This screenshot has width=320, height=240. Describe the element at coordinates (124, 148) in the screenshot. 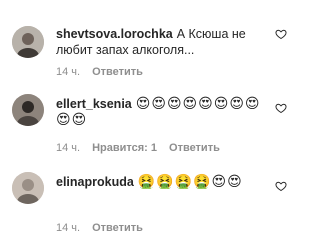

I see `likes-count: Нравится: 1` at that location.